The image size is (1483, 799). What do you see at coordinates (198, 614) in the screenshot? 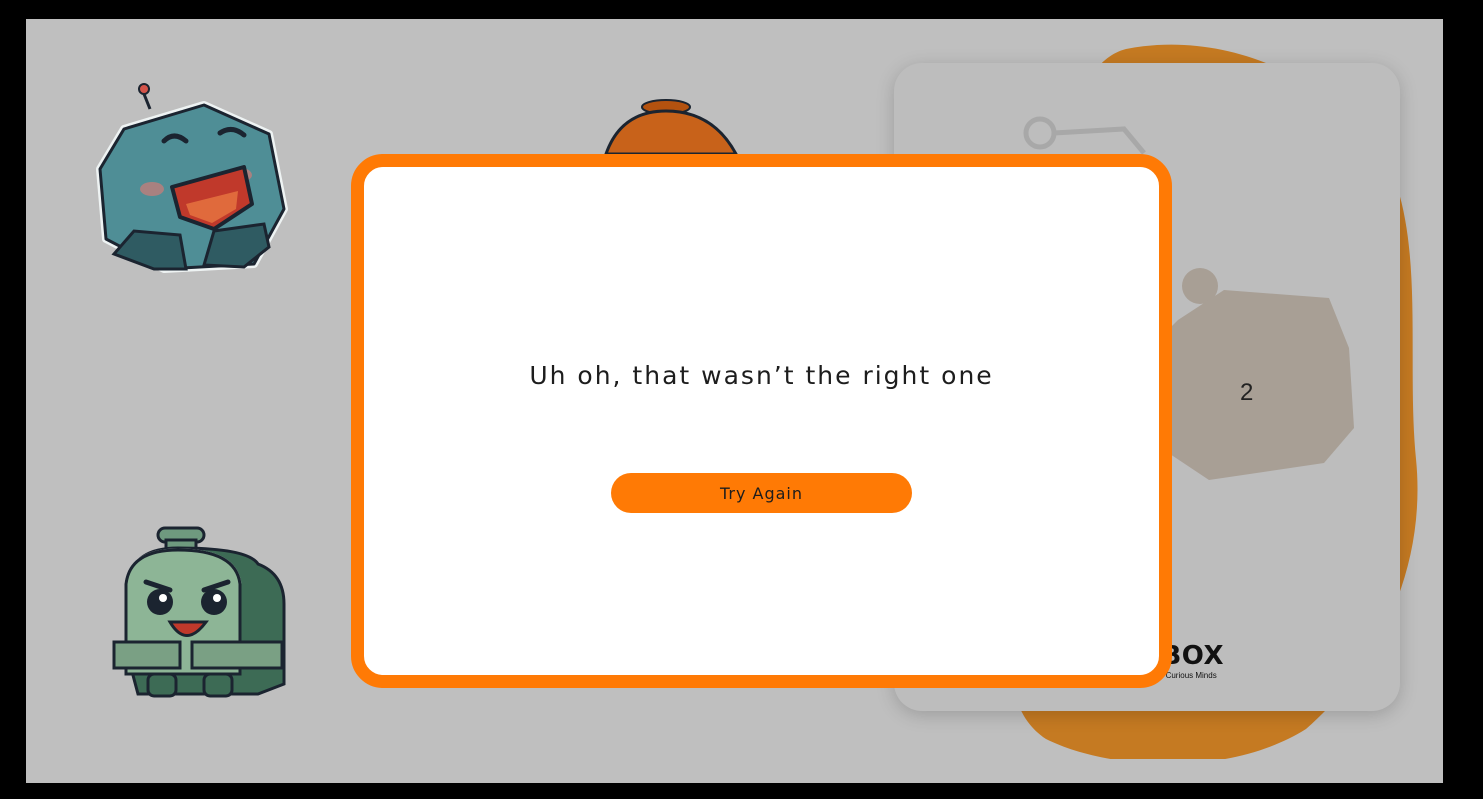
I see `robot-sticker-grinning` at bounding box center [198, 614].